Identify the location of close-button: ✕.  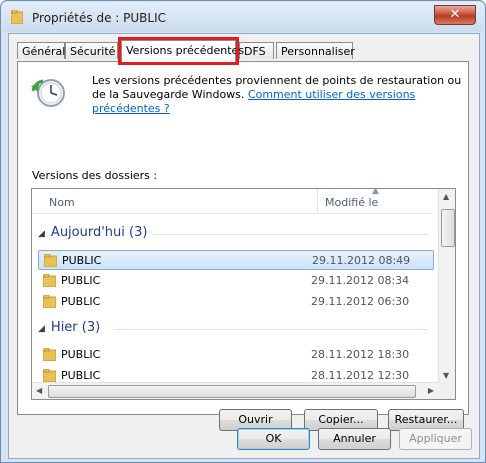
(455, 15).